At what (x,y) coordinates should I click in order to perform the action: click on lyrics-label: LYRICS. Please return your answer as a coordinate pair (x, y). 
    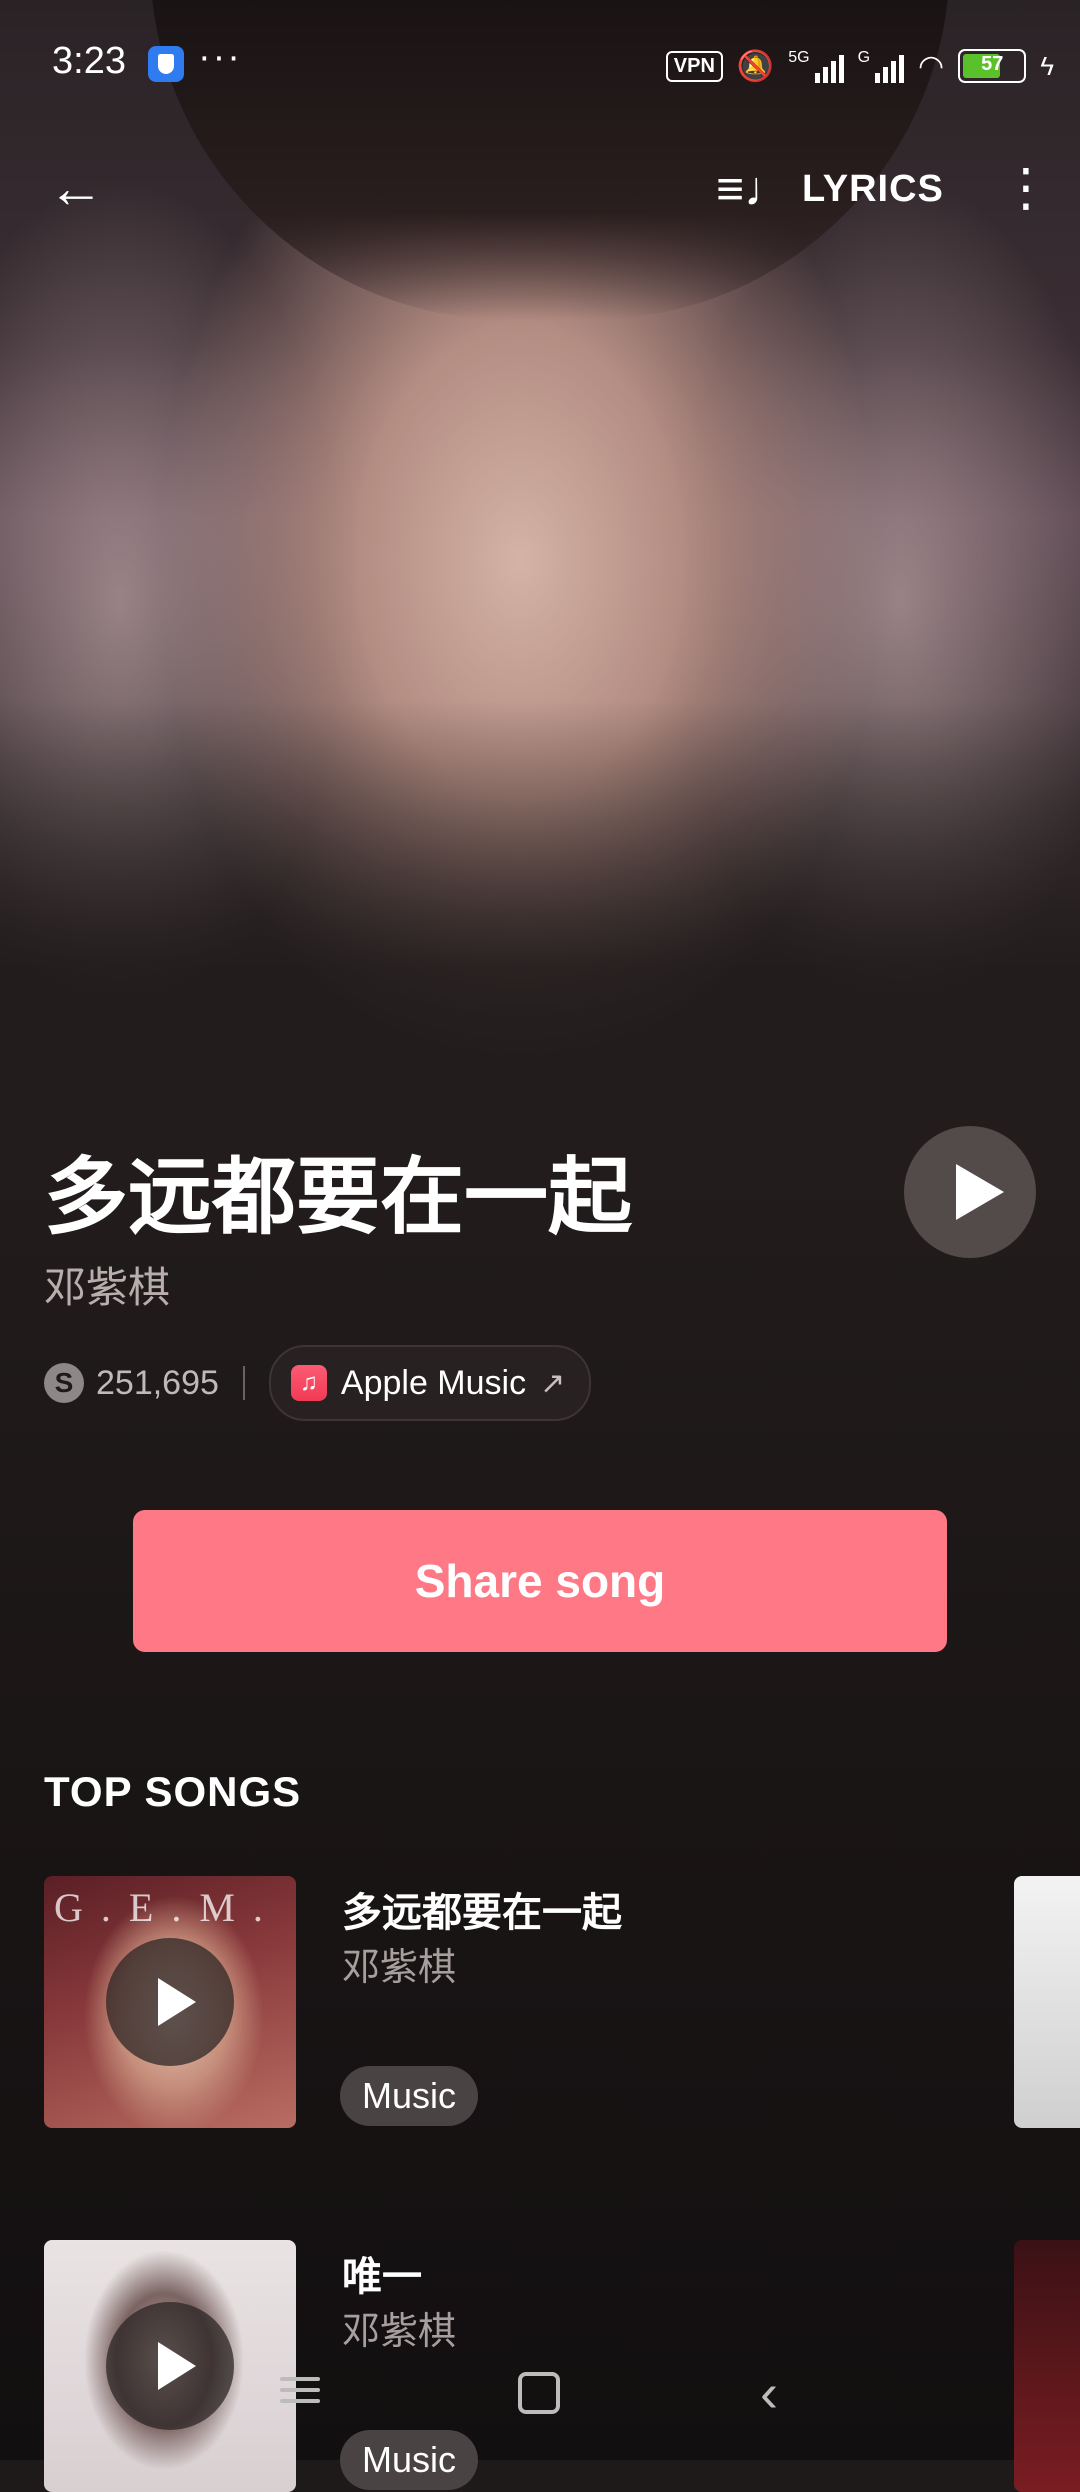
    Looking at the image, I should click on (873, 188).